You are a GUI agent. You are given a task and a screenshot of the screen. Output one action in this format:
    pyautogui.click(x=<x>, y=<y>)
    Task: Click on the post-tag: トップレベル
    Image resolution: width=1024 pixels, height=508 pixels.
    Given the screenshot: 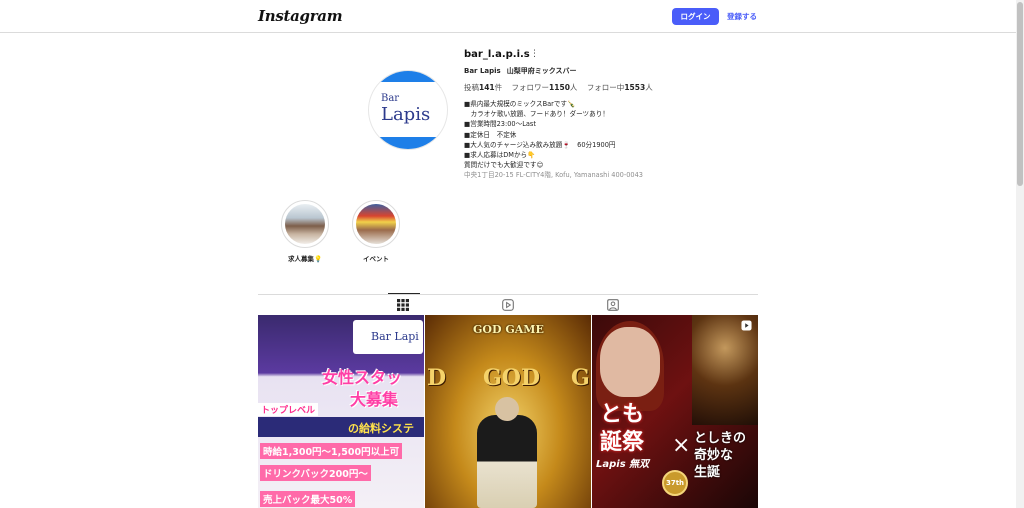 What is the action you would take?
    pyautogui.click(x=288, y=409)
    